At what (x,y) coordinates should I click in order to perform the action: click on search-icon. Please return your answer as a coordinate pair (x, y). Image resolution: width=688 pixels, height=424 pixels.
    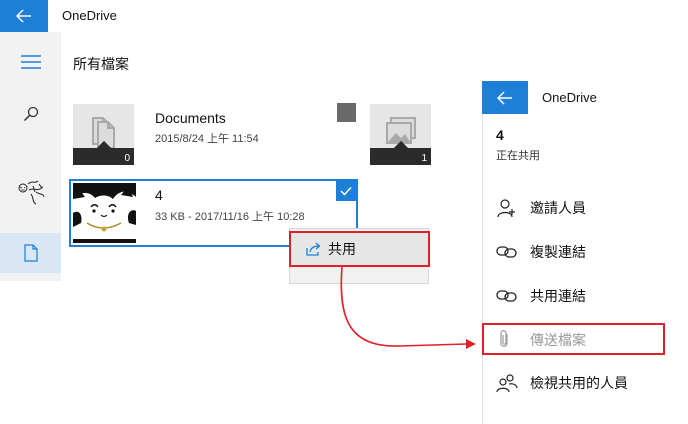
    Looking at the image, I should click on (30, 114).